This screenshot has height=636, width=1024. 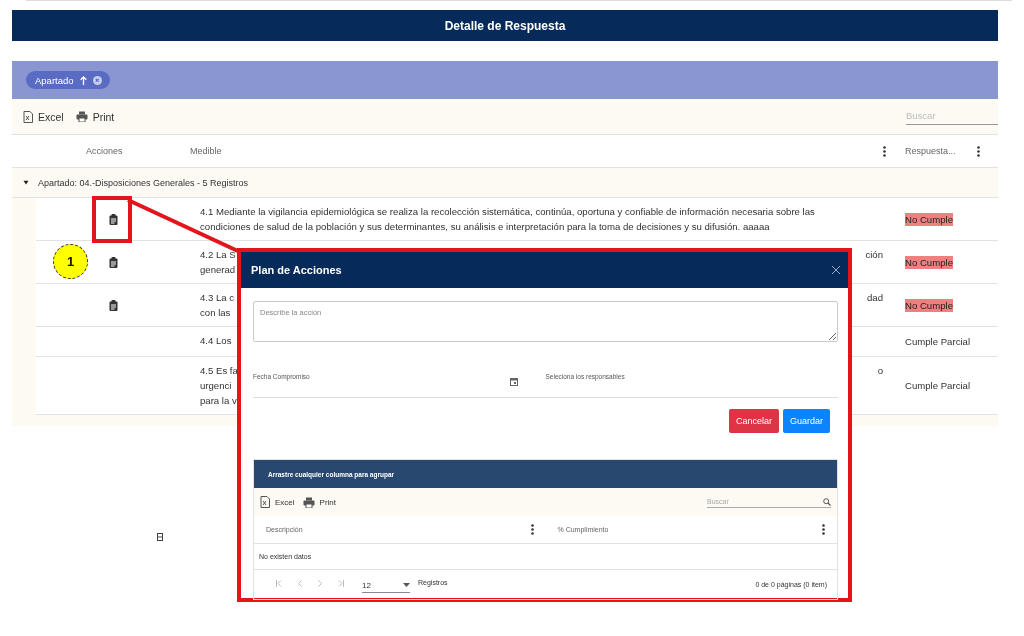 I want to click on cursor-icon, so click(x=160, y=537).